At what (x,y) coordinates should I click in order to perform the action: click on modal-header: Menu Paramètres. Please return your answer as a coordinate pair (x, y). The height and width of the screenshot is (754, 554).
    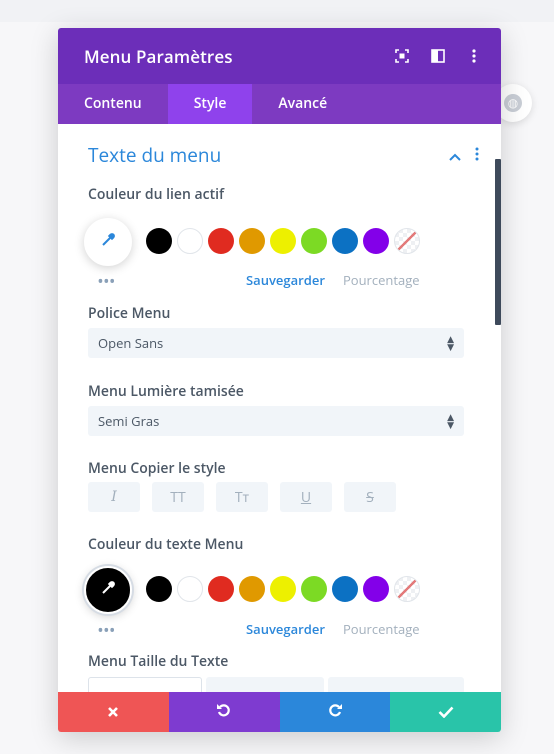
    Looking at the image, I should click on (279, 56).